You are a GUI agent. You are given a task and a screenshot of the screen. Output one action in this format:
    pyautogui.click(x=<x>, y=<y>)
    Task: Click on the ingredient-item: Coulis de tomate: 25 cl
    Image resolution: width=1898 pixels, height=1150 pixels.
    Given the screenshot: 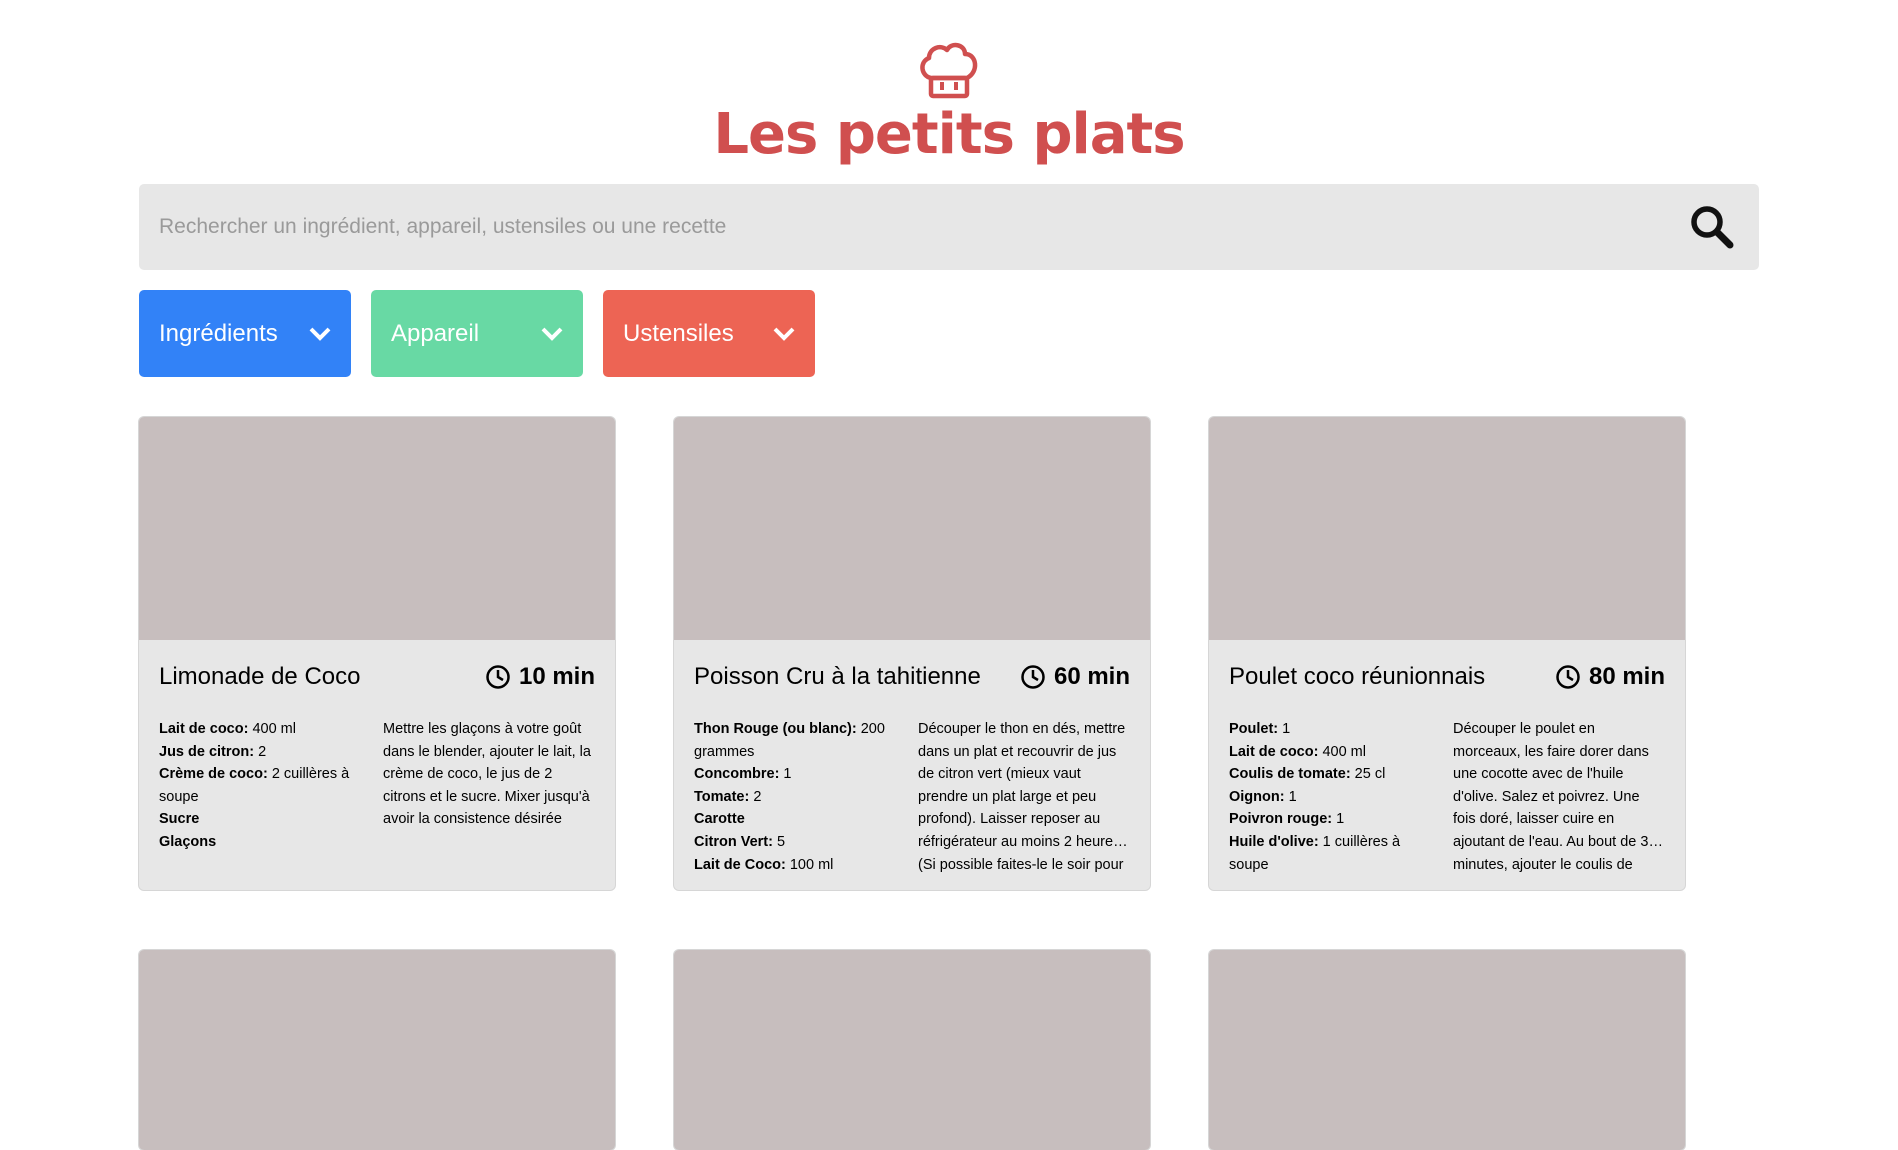 What is the action you would take?
    pyautogui.click(x=1307, y=774)
    